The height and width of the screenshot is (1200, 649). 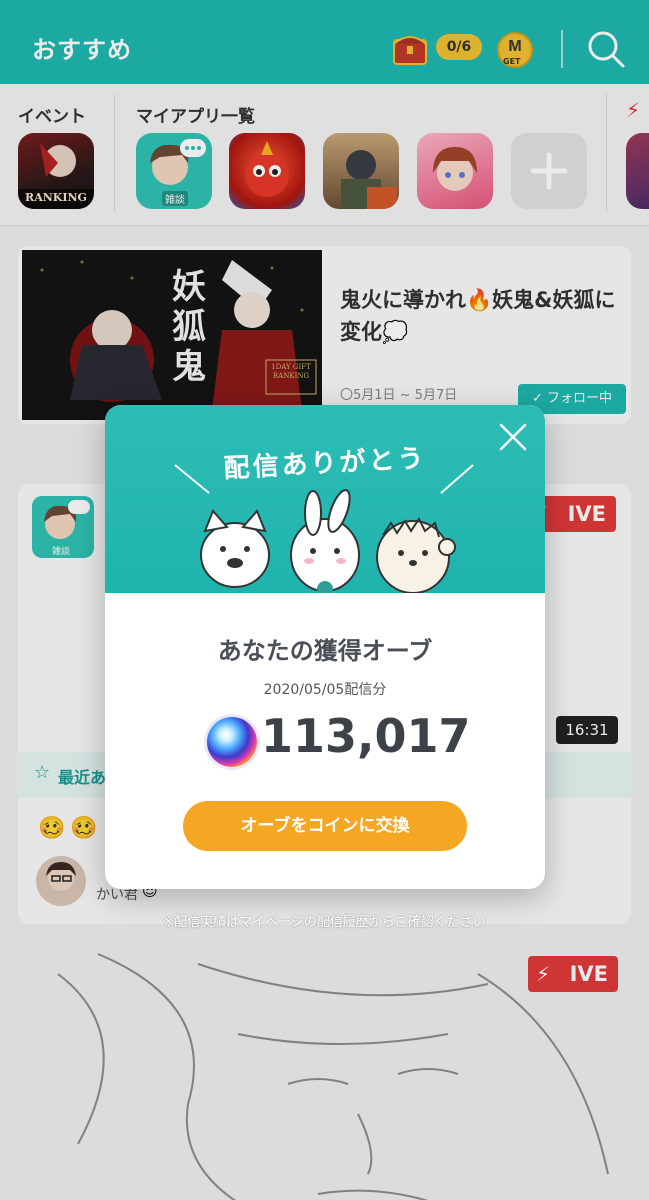 What do you see at coordinates (366, 736) in the screenshot?
I see `orb-amount: 113,017` at bounding box center [366, 736].